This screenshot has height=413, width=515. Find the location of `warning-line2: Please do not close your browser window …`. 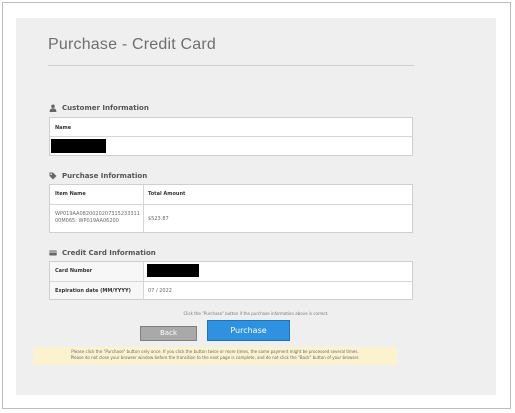

warning-line2: Please do not close your browser window … is located at coordinates (215, 357).